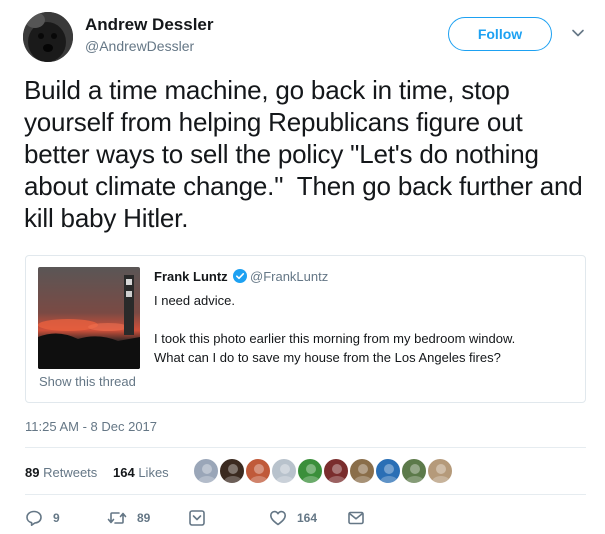 This screenshot has width=605, height=534. Describe the element at coordinates (91, 426) in the screenshot. I see `tweet-timestamp: 11:25 AM - 8 Dec 2017` at that location.